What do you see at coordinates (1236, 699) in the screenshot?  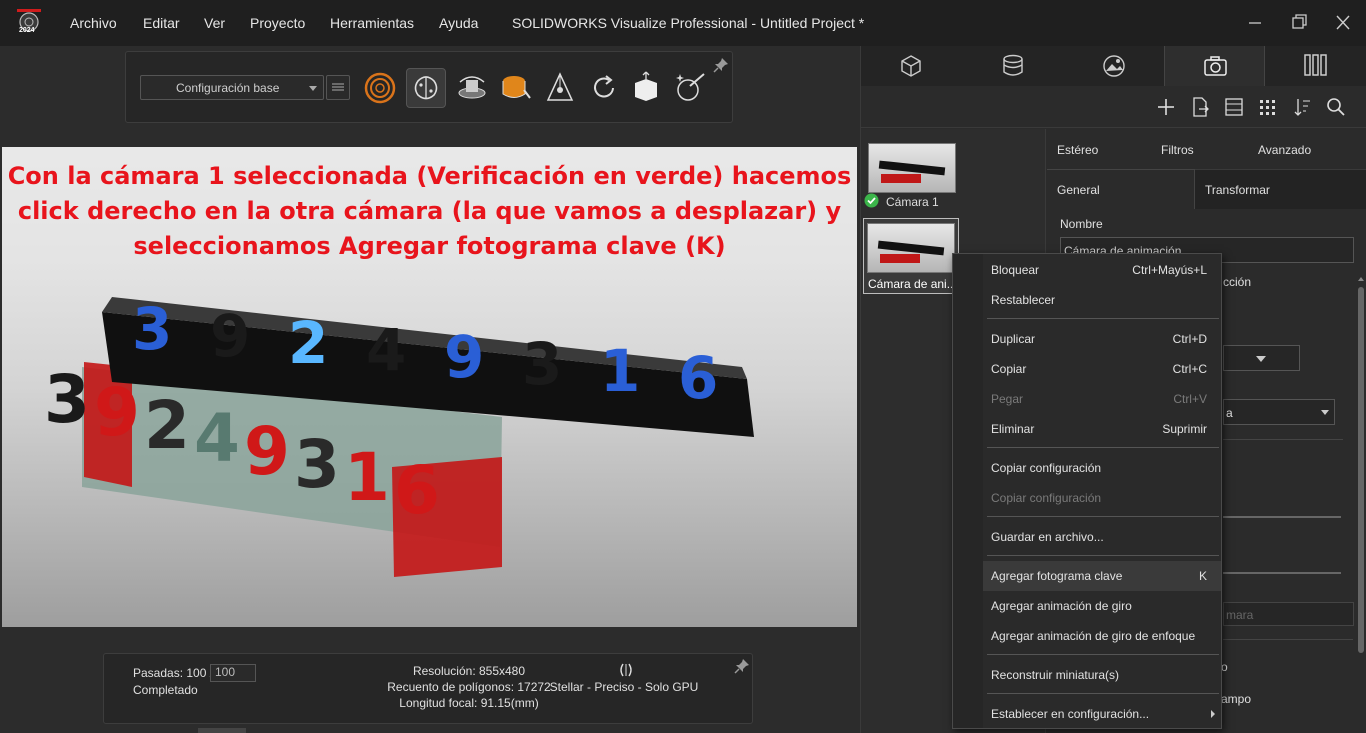 I see `partial-label-3: ampo` at bounding box center [1236, 699].